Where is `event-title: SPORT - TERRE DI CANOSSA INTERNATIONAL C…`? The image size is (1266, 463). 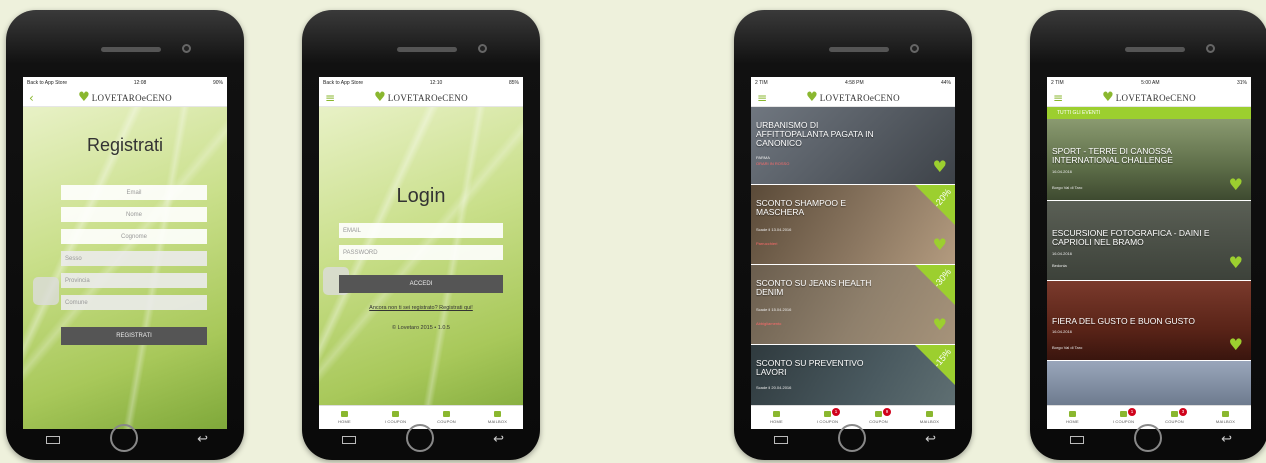 event-title: SPORT - TERRE DI CANOSSA INTERNATIONAL C… is located at coordinates (1112, 155).